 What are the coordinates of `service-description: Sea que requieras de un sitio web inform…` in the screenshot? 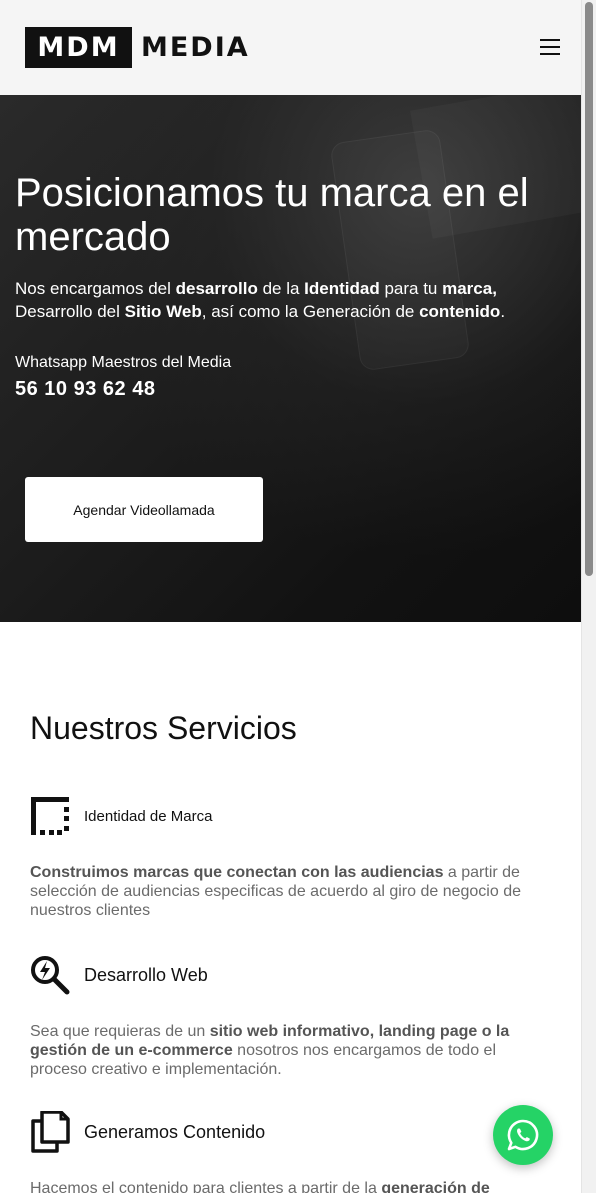 It's located at (270, 1050).